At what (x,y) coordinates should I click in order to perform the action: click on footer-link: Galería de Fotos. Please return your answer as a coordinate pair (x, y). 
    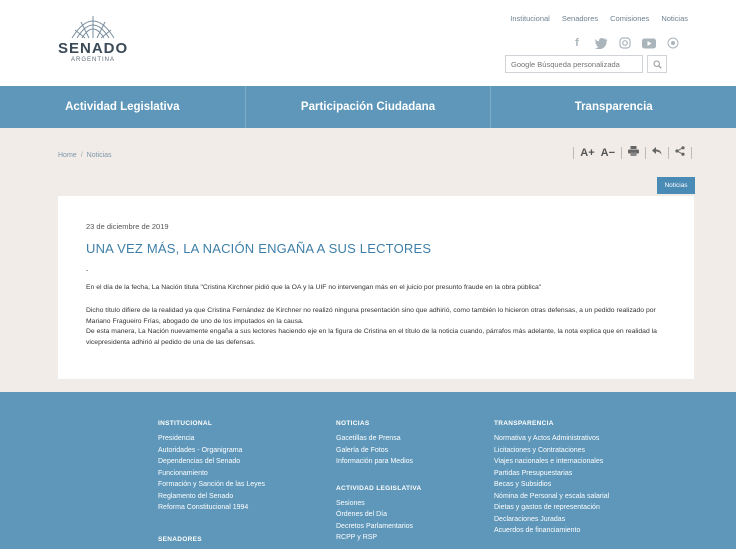
    Looking at the image, I should click on (379, 451).